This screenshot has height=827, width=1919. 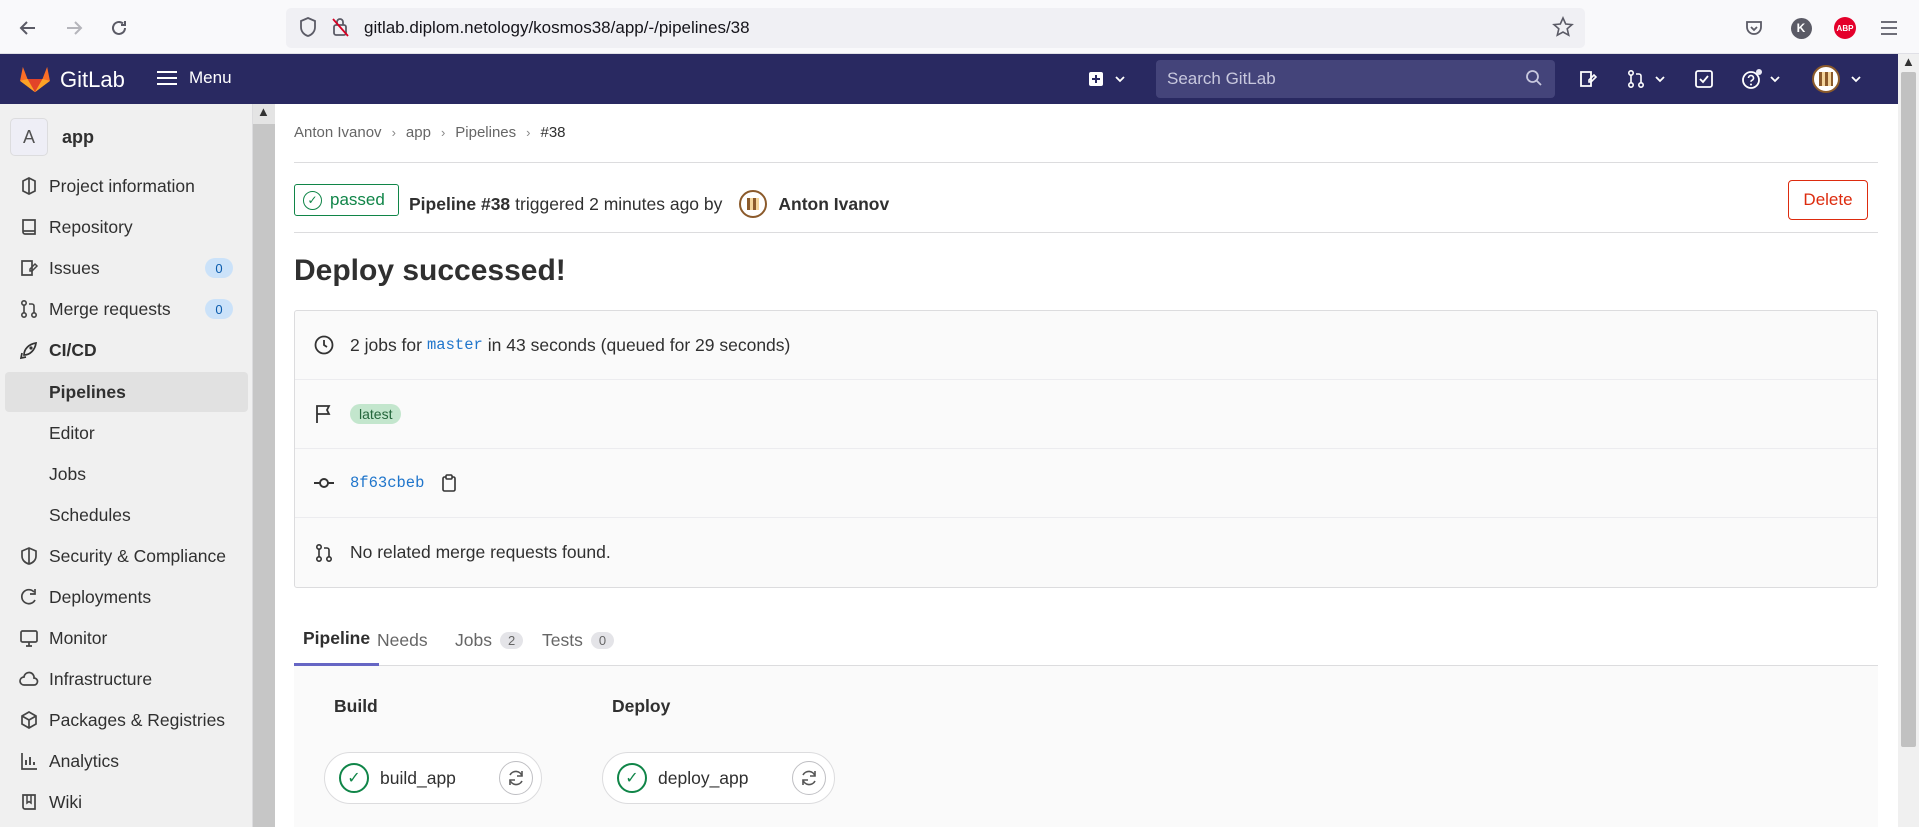 What do you see at coordinates (126, 802) in the screenshot?
I see `sidebar-item-wiki: Wiki` at bounding box center [126, 802].